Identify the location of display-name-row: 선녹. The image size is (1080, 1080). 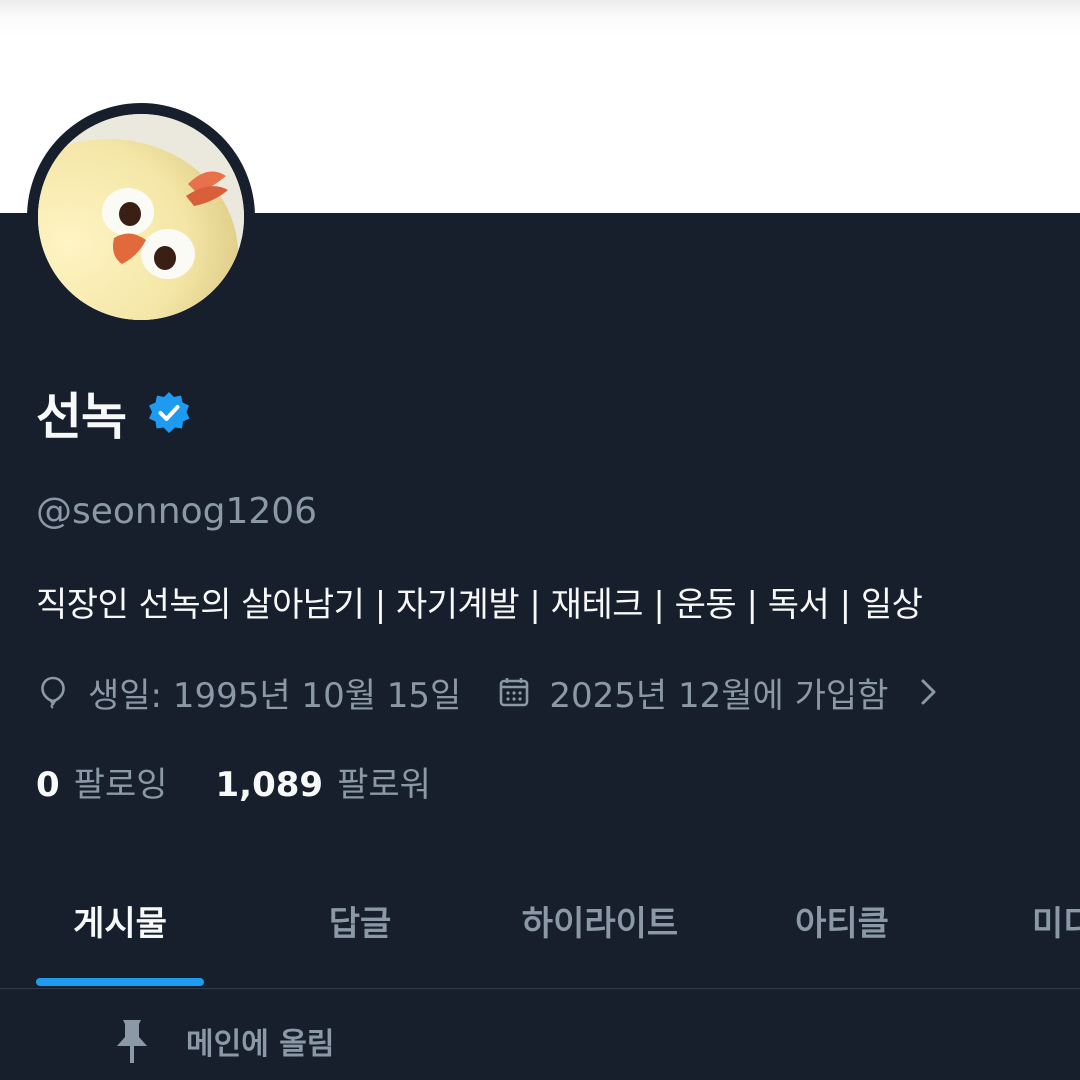
(114, 413).